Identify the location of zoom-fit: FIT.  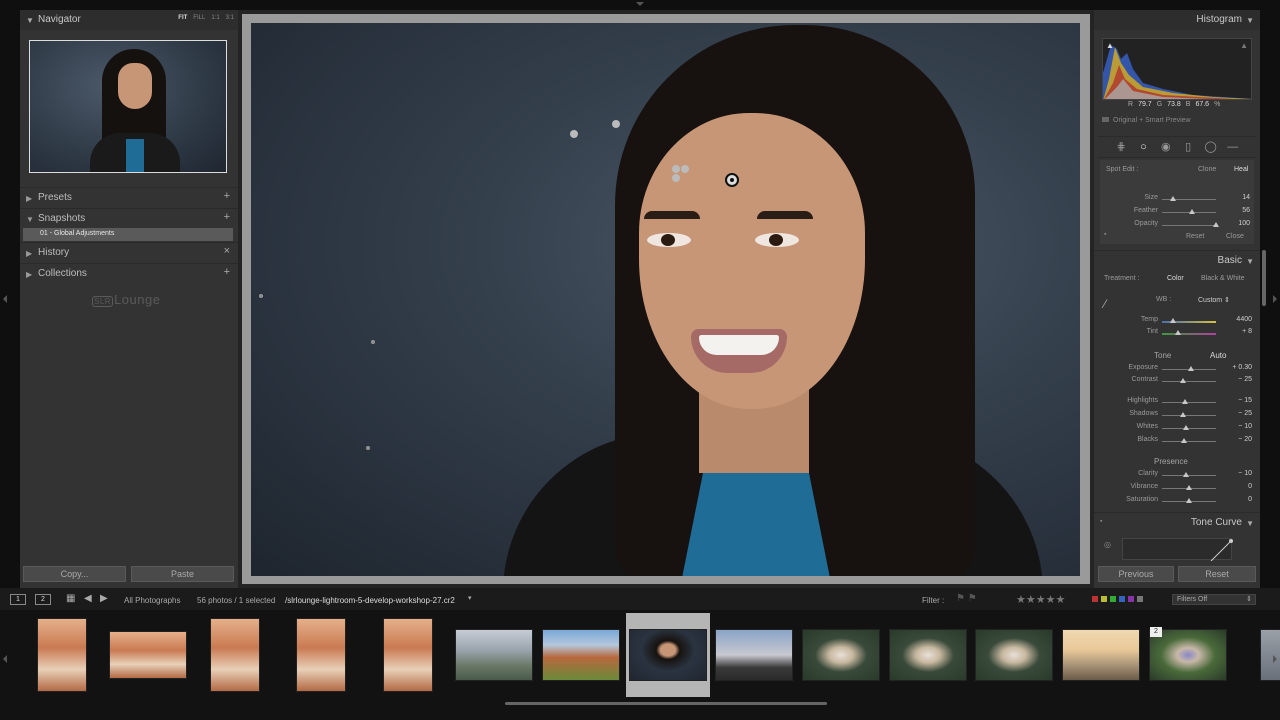
(182, 18).